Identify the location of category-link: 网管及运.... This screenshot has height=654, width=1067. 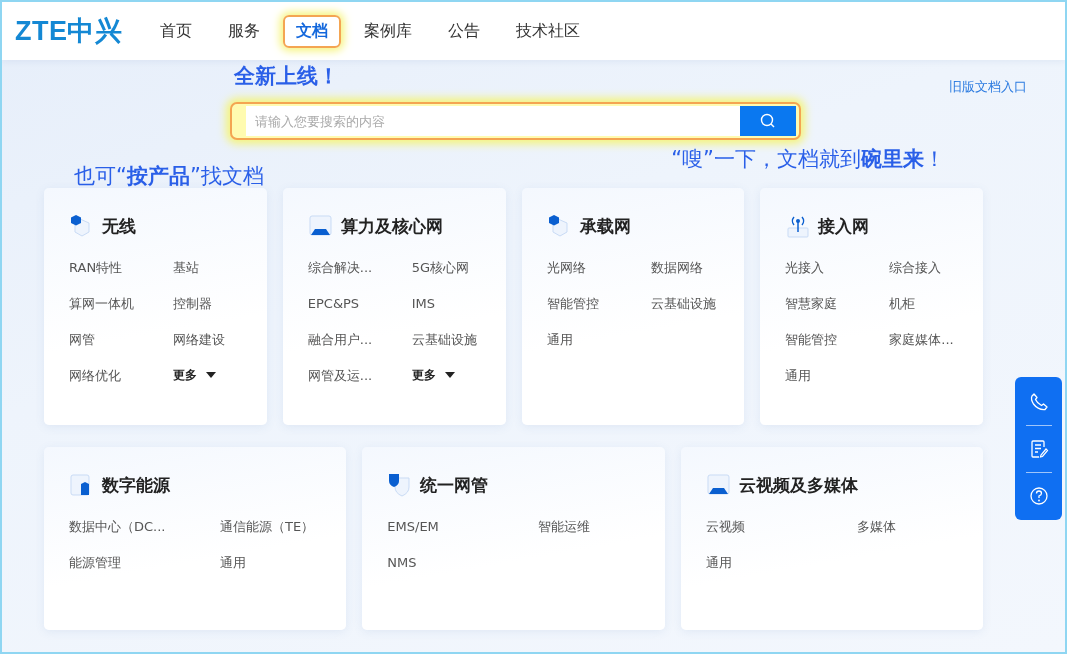
(340, 375).